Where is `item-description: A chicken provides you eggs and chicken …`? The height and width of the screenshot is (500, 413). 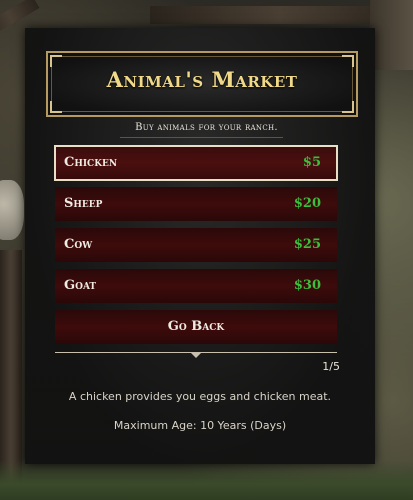 item-description: A chicken provides you eggs and chicken … is located at coordinates (200, 396).